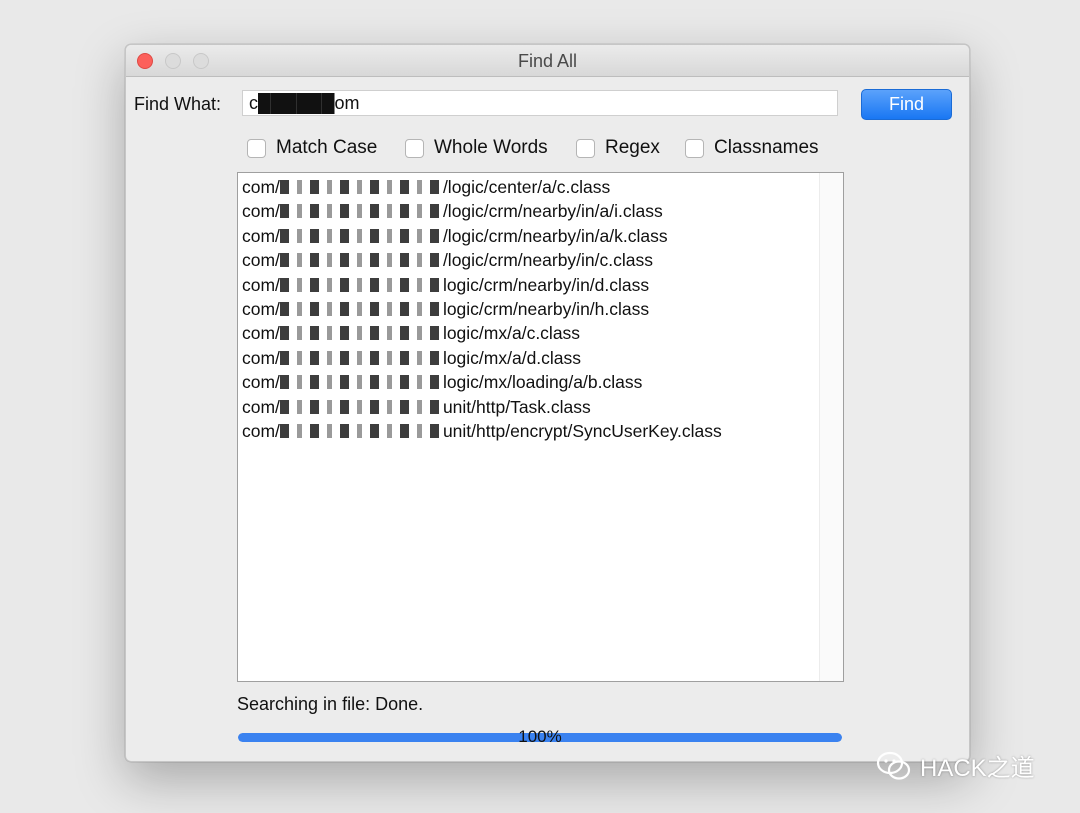  Describe the element at coordinates (555, 235) in the screenshot. I see `result-path: /logic/crm/nearby/in/a/k.class` at that location.